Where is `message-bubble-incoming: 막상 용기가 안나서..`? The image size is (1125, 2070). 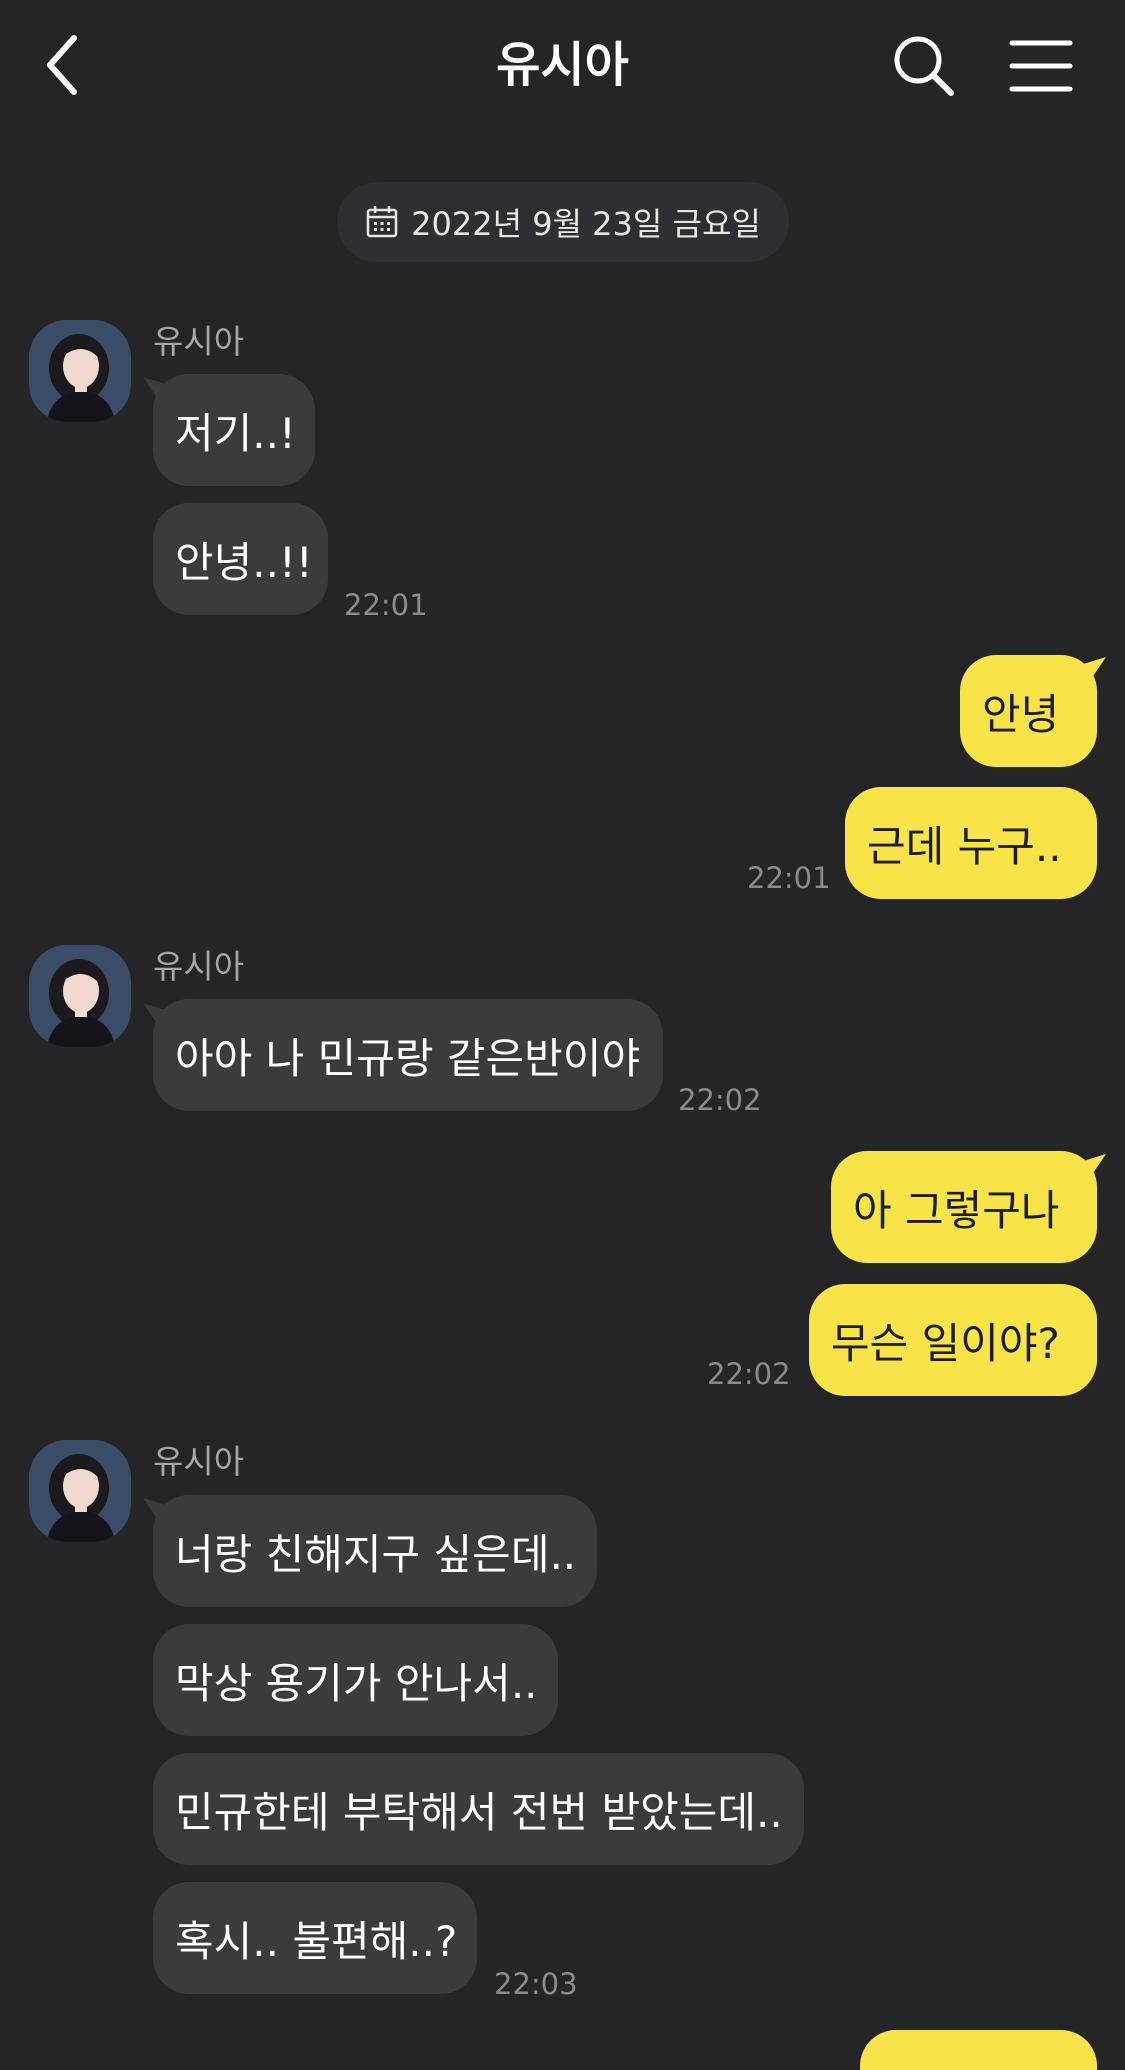 message-bubble-incoming: 막상 용기가 안나서.. is located at coordinates (355, 1680).